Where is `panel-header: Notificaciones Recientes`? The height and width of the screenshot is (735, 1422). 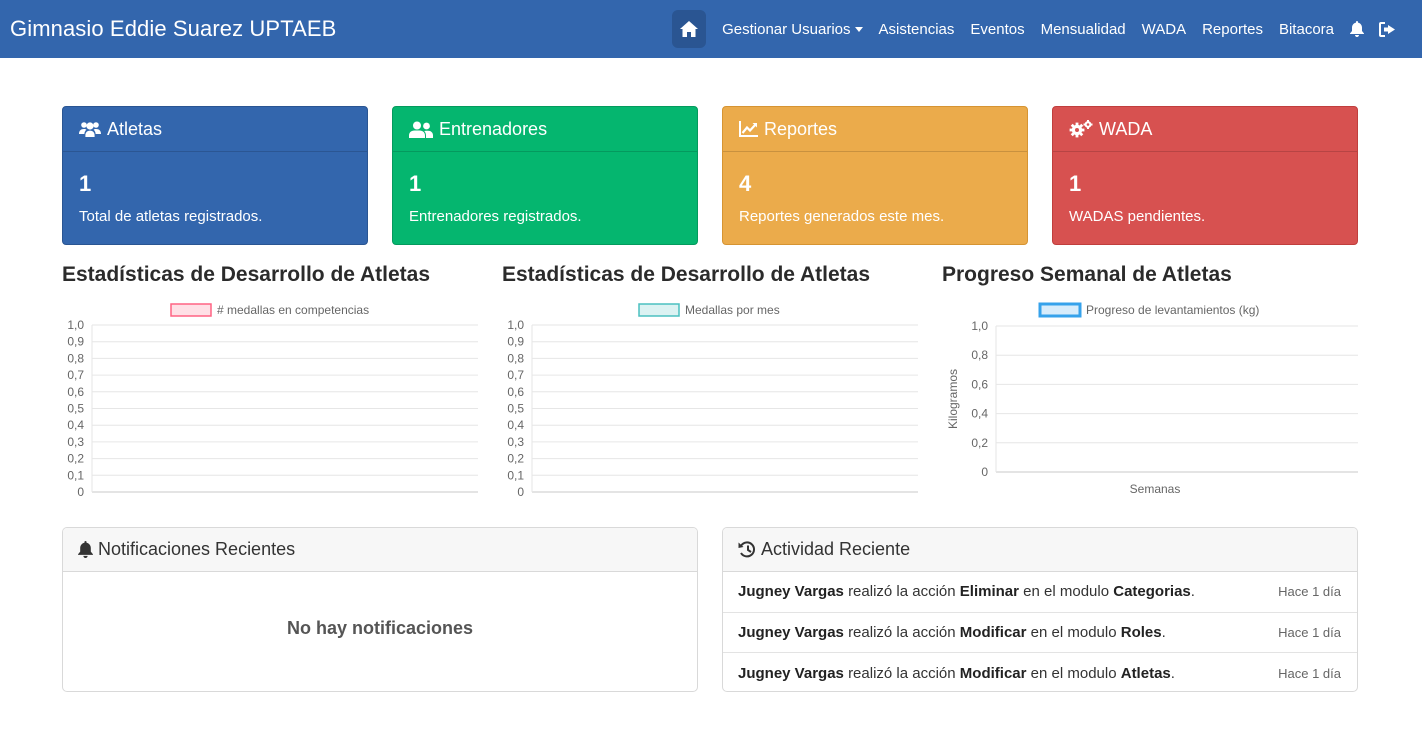 panel-header: Notificaciones Recientes is located at coordinates (380, 550).